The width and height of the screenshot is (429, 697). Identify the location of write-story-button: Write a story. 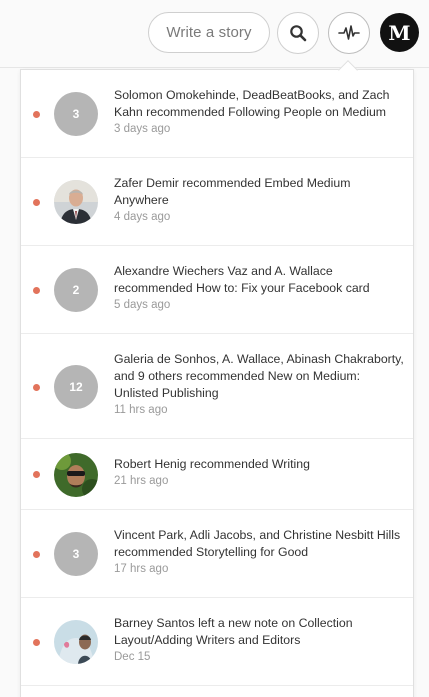
(209, 32).